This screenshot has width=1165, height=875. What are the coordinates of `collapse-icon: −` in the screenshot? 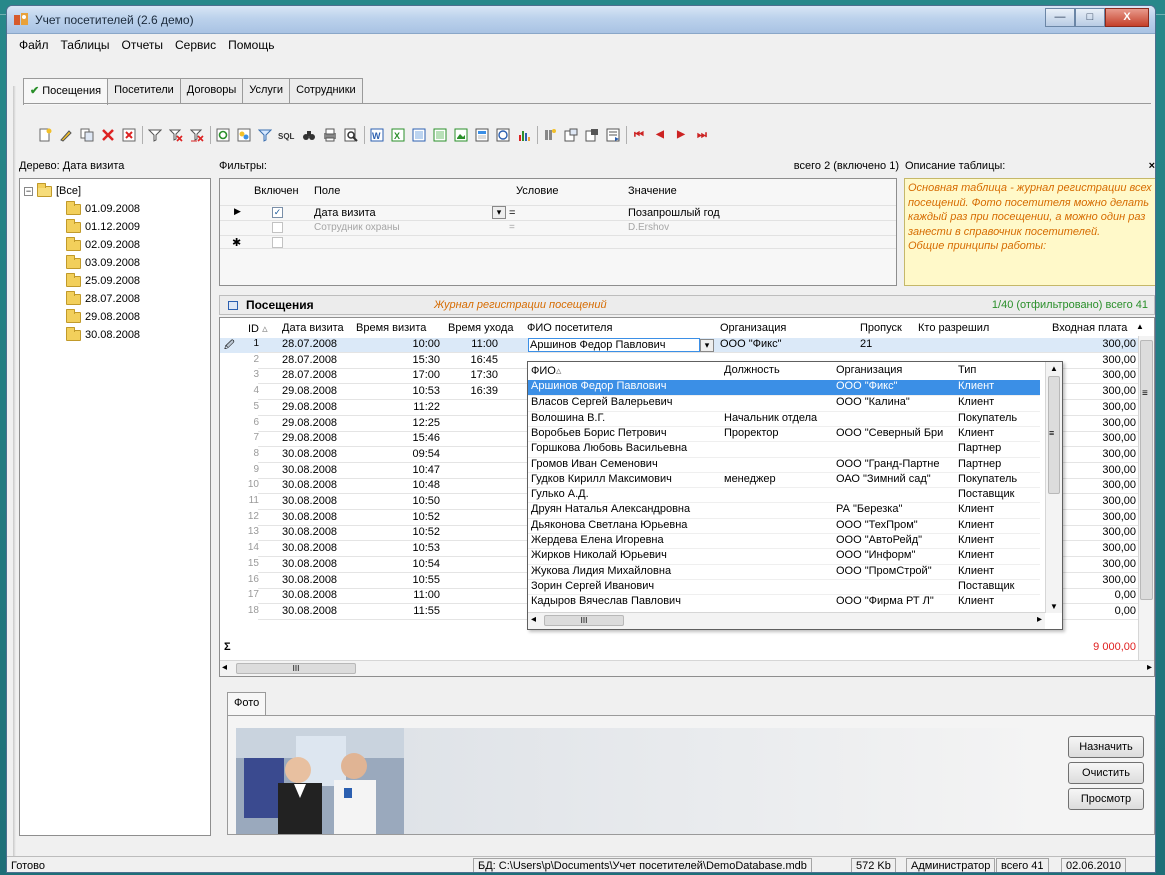 It's located at (28, 191).